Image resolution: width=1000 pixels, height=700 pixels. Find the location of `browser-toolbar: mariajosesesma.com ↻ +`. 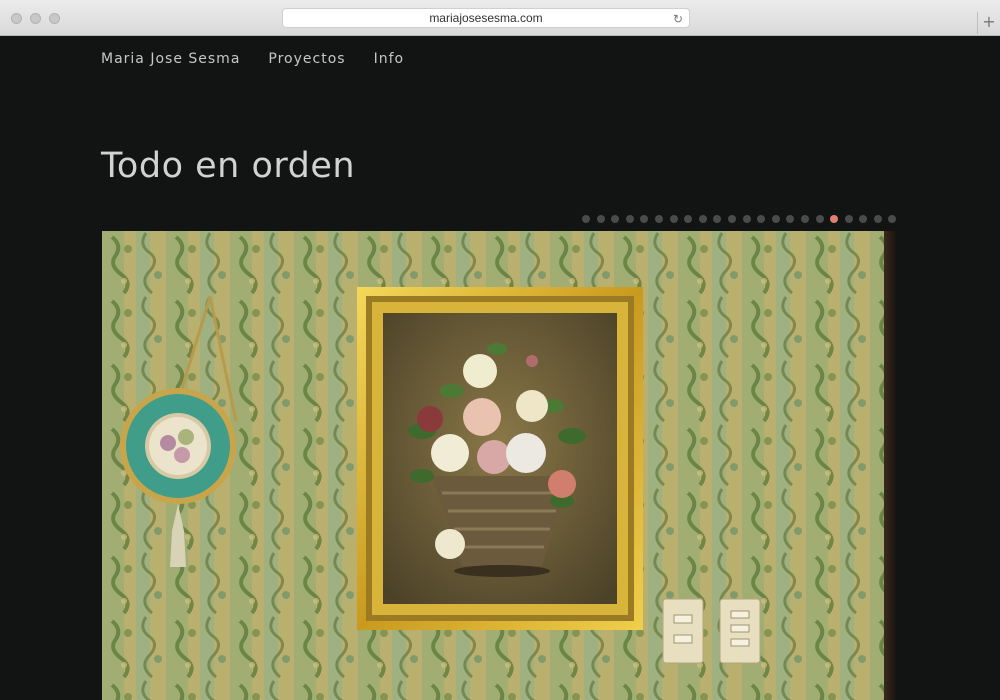

browser-toolbar: mariajosesesma.com ↻ + is located at coordinates (500, 18).